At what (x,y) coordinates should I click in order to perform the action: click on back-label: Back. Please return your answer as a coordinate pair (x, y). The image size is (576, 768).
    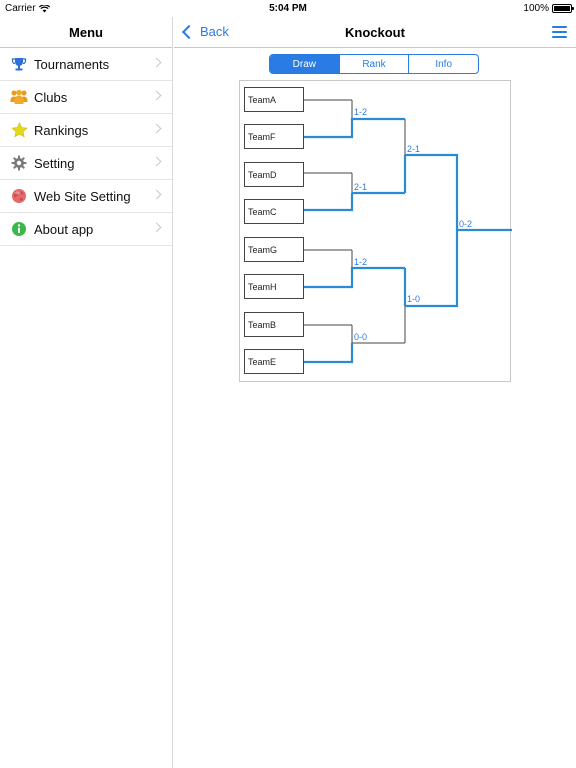
    Looking at the image, I should click on (214, 31).